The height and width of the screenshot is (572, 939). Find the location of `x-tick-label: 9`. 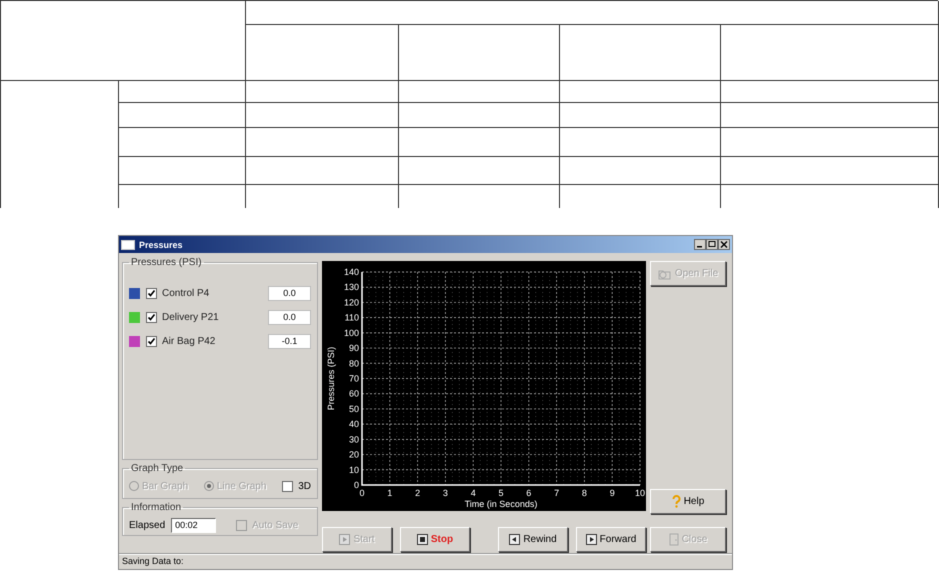

x-tick-label: 9 is located at coordinates (612, 493).